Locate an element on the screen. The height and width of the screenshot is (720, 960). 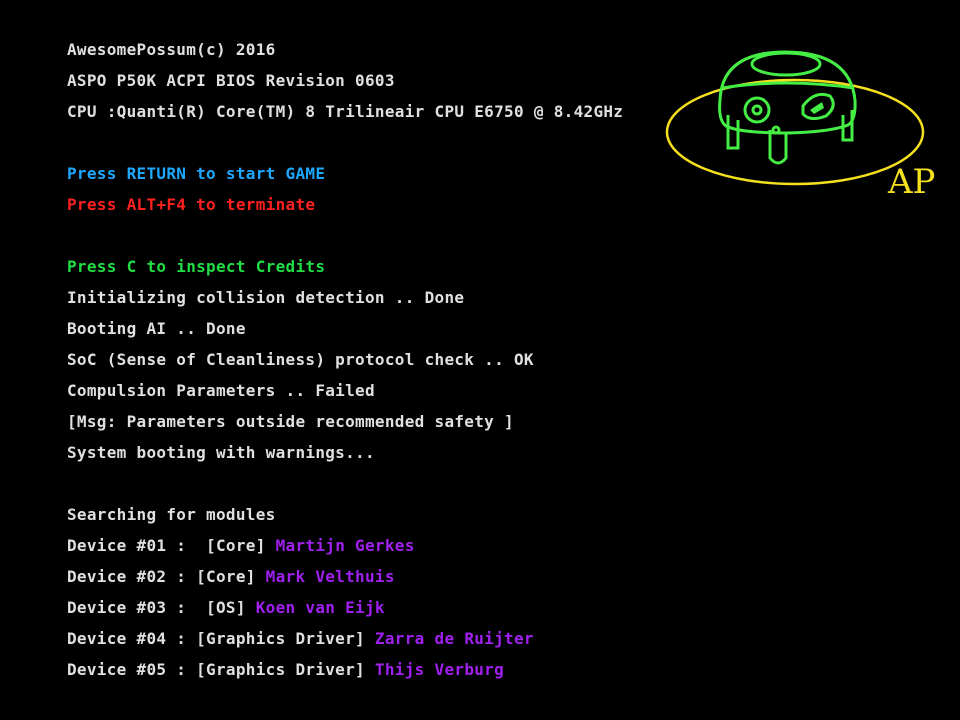
device-label: Device #04 : [Graphics Driver] is located at coordinates (221, 638).